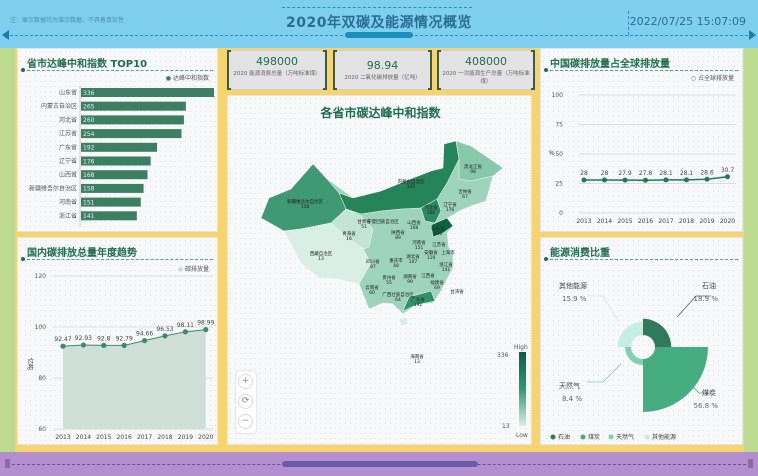 The image size is (758, 476). Describe the element at coordinates (439, 244) in the screenshot. I see `region-label: 江苏省` at that location.